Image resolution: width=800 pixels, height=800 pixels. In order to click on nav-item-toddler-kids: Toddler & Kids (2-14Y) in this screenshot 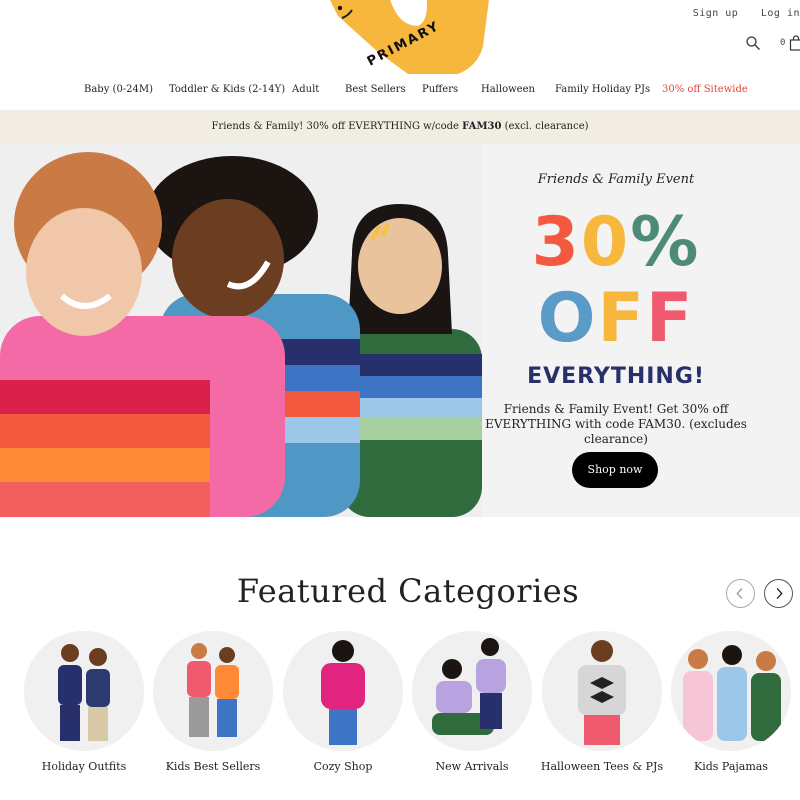, I will do `click(227, 89)`.